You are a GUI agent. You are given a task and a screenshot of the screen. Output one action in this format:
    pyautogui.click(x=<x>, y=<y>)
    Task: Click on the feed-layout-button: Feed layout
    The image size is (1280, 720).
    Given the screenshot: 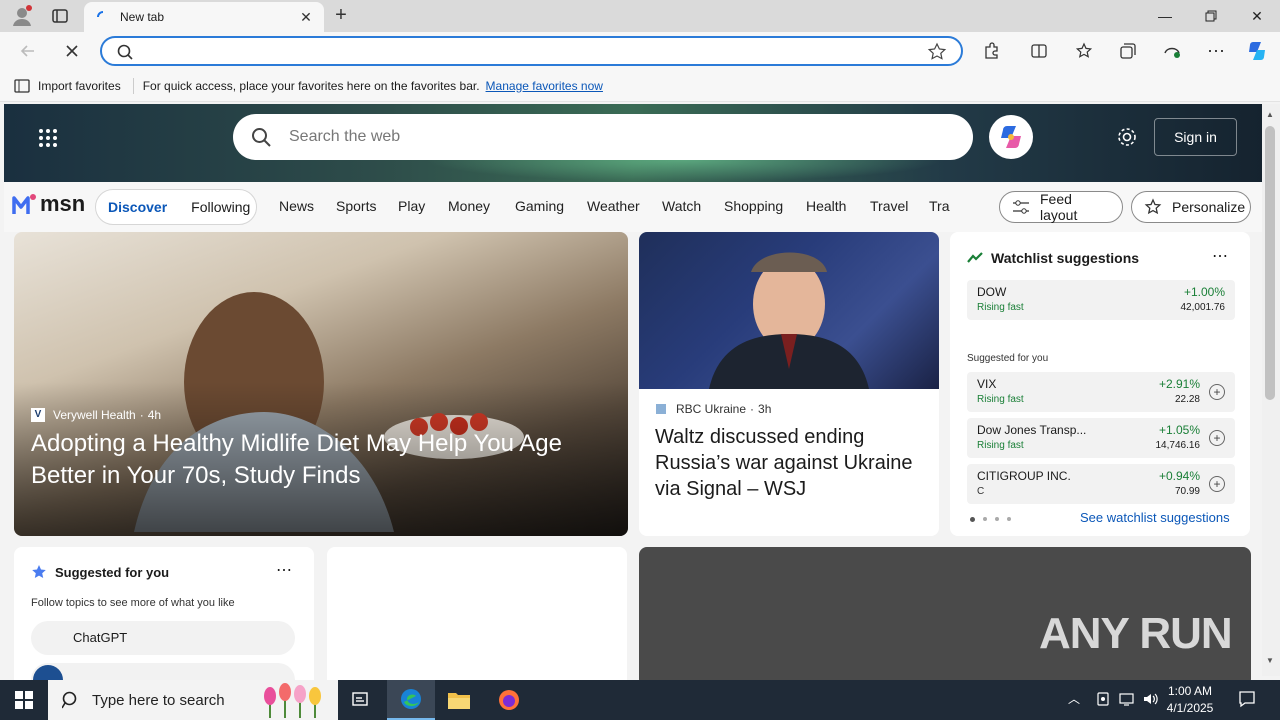 What is the action you would take?
    pyautogui.click(x=1061, y=207)
    